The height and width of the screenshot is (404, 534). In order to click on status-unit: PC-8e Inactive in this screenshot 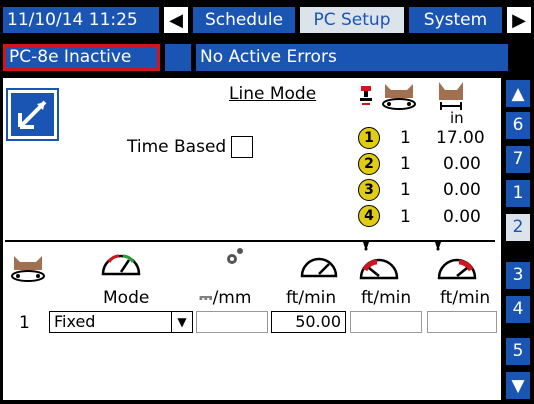, I will do `click(81, 57)`.